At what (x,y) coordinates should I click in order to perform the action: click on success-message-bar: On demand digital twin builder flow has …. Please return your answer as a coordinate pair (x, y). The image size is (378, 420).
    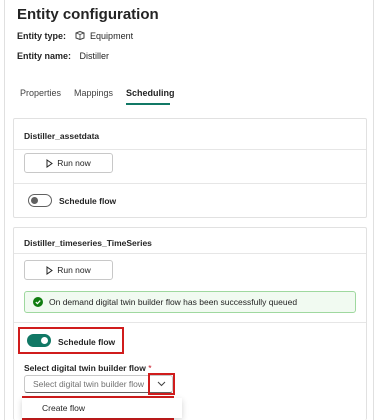
    Looking at the image, I should click on (190, 302).